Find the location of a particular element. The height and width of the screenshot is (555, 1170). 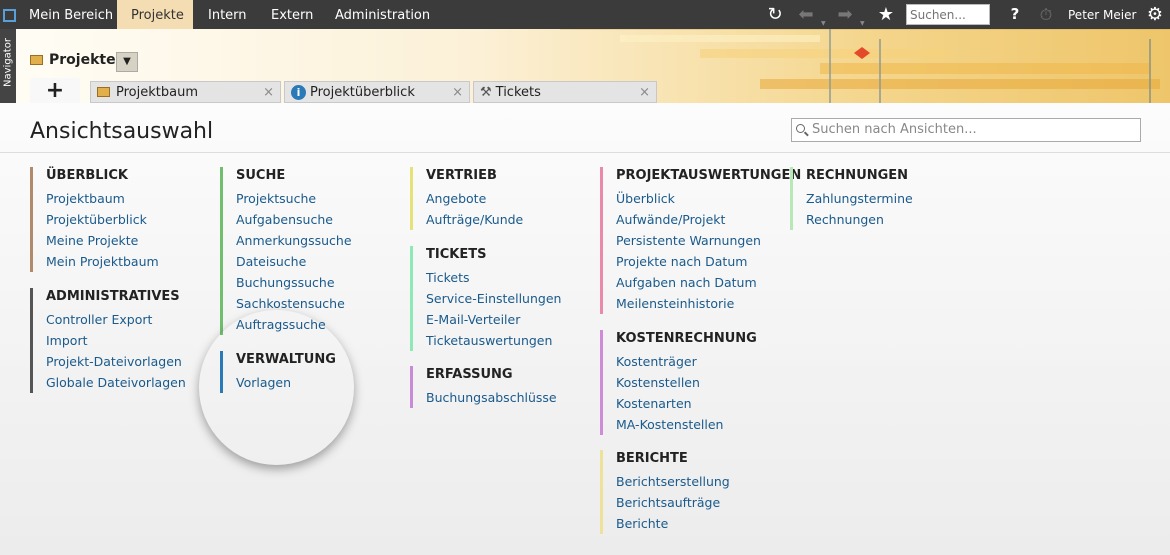

view-link: Mein Projektbaum is located at coordinates (102, 261).